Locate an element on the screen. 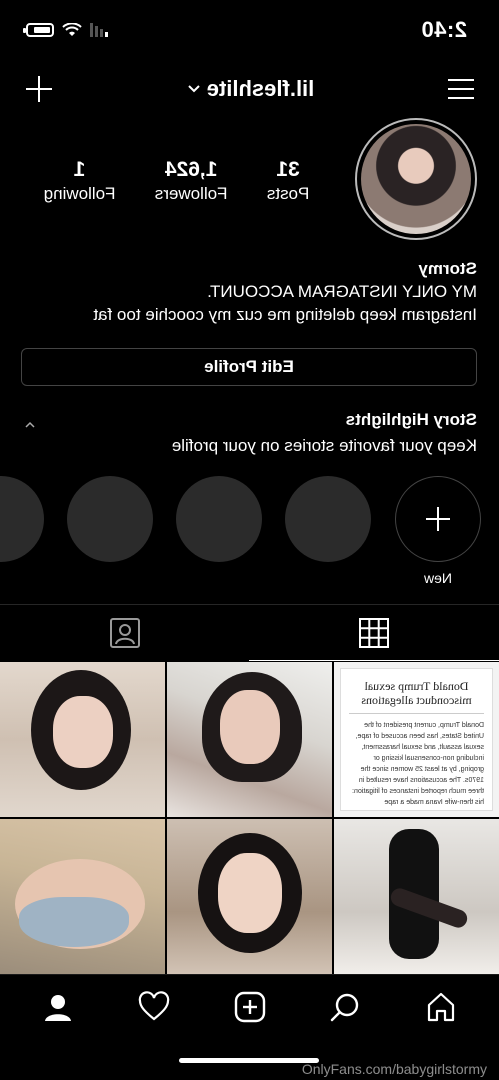 This screenshot has width=499, height=1080. bio-line: MY ONLY INSTAGRAM ACCOUNT. is located at coordinates (342, 291).